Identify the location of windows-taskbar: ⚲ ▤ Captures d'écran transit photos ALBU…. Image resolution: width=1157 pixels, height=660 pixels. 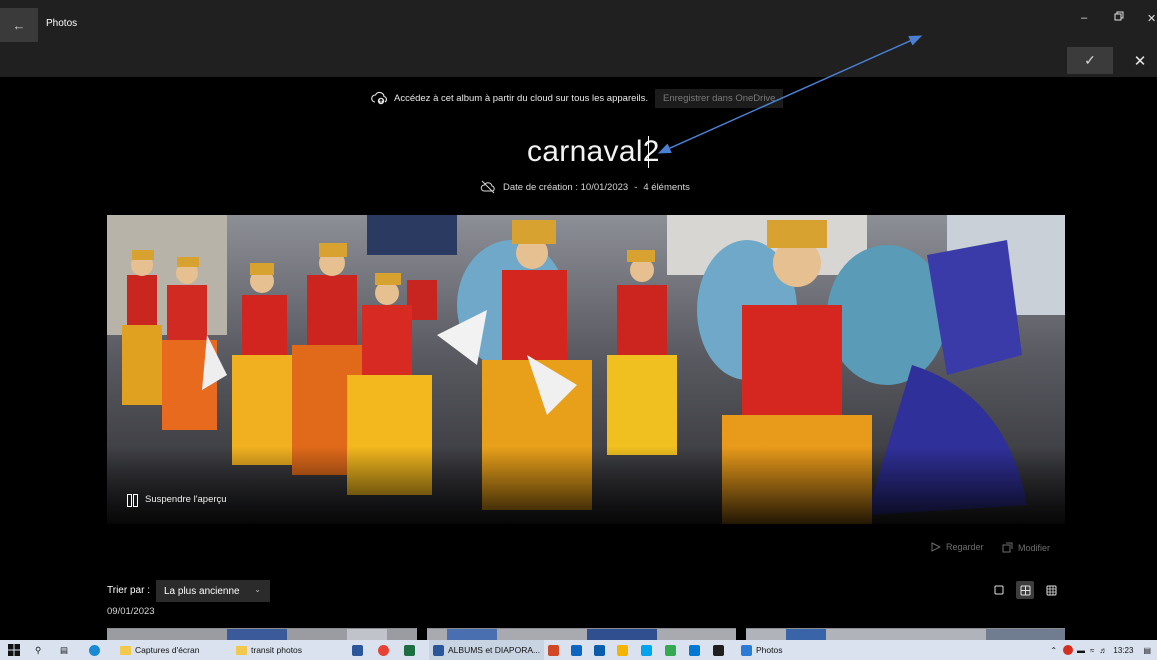
(578, 650).